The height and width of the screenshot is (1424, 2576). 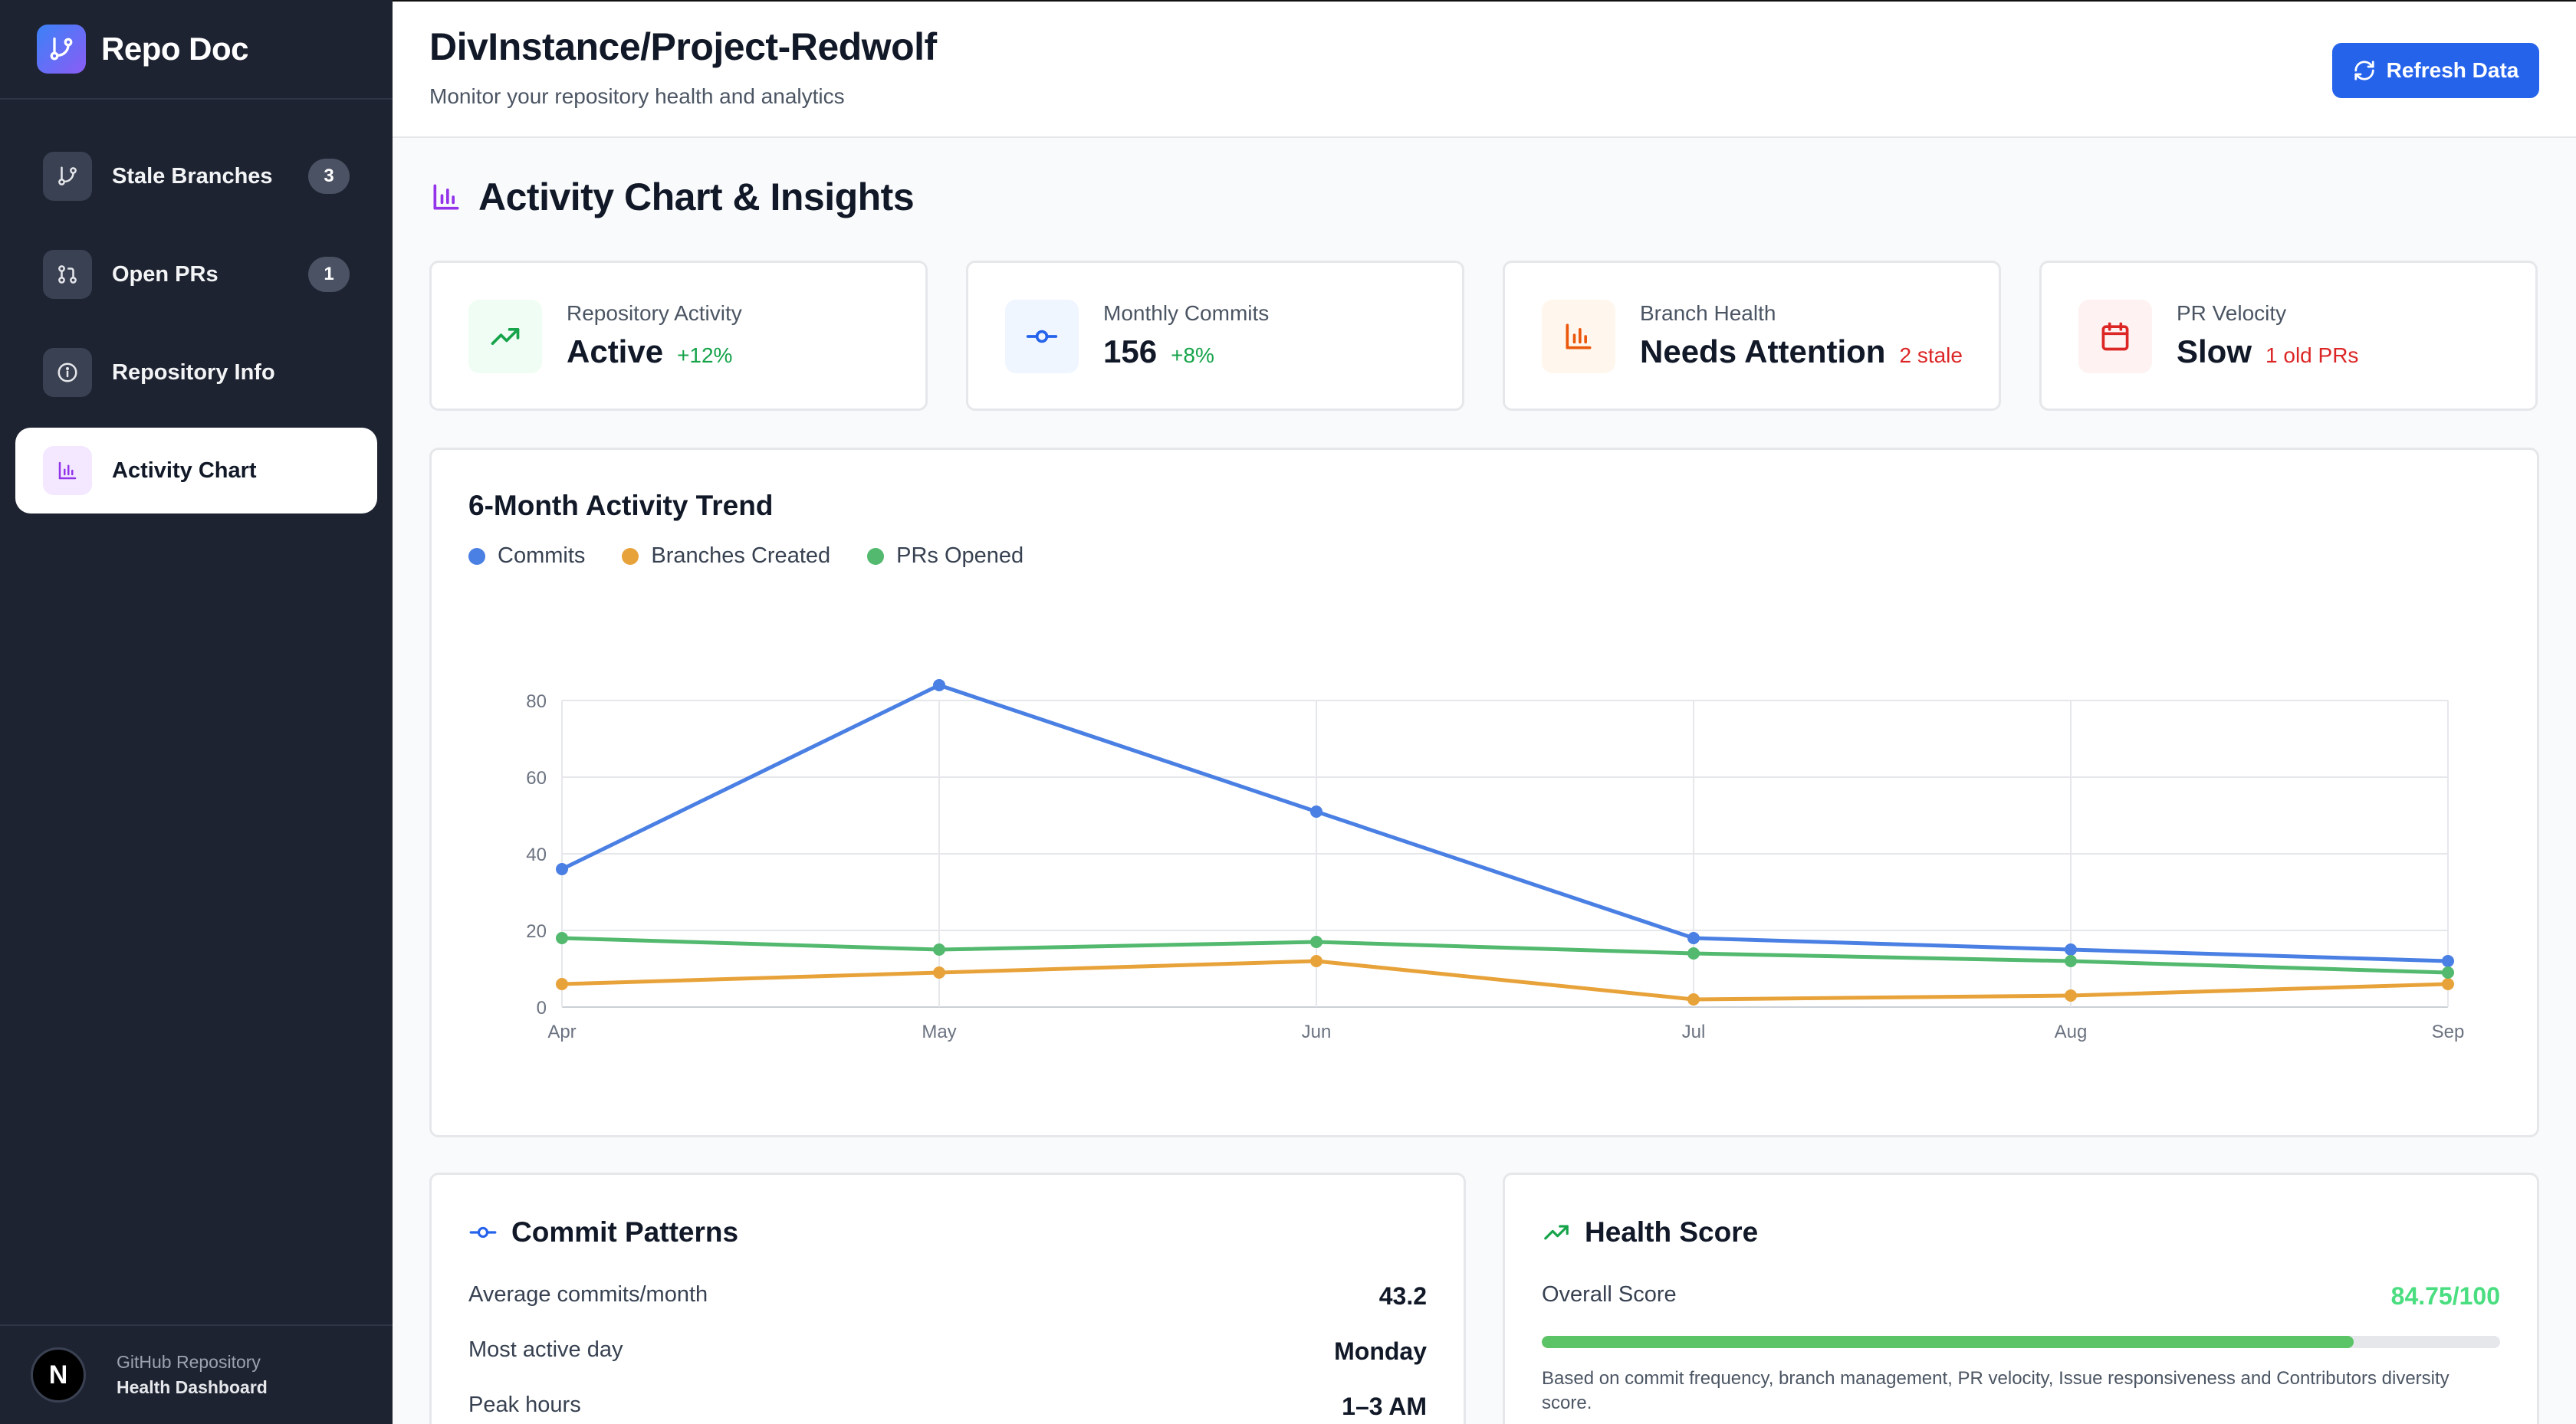 I want to click on series-line-commits, so click(x=1505, y=823).